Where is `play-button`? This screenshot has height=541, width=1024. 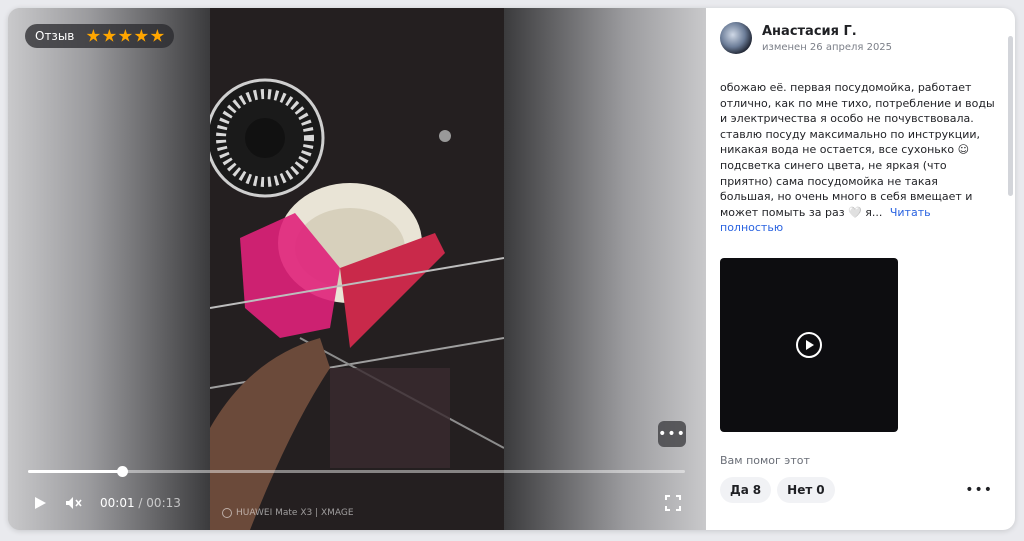 play-button is located at coordinates (40, 503).